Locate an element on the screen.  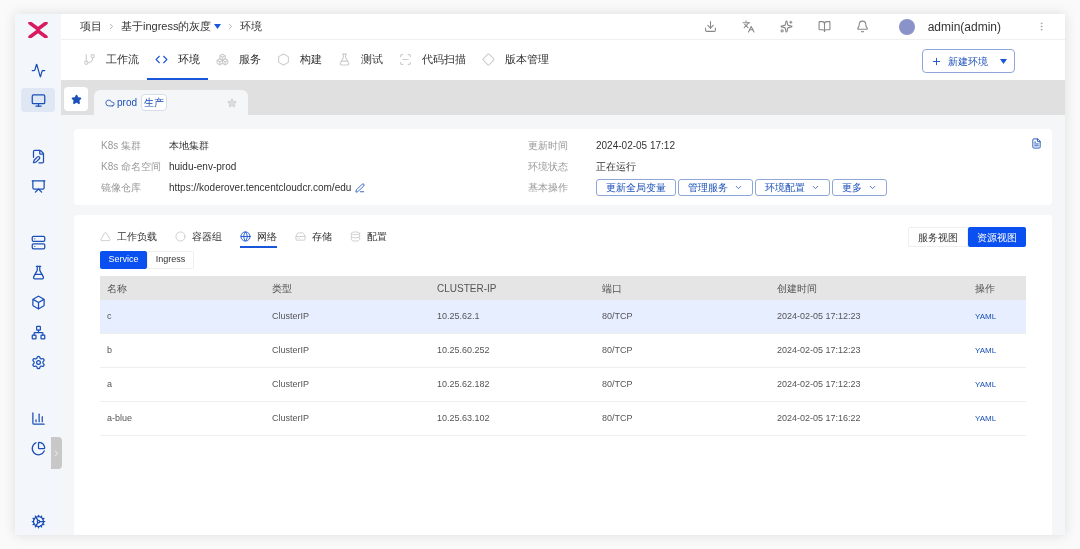
table-row: c ClusterIP 10.25.62.1 80/TCP 2024-02-05 17:12:23 YAML is located at coordinates (563, 317).